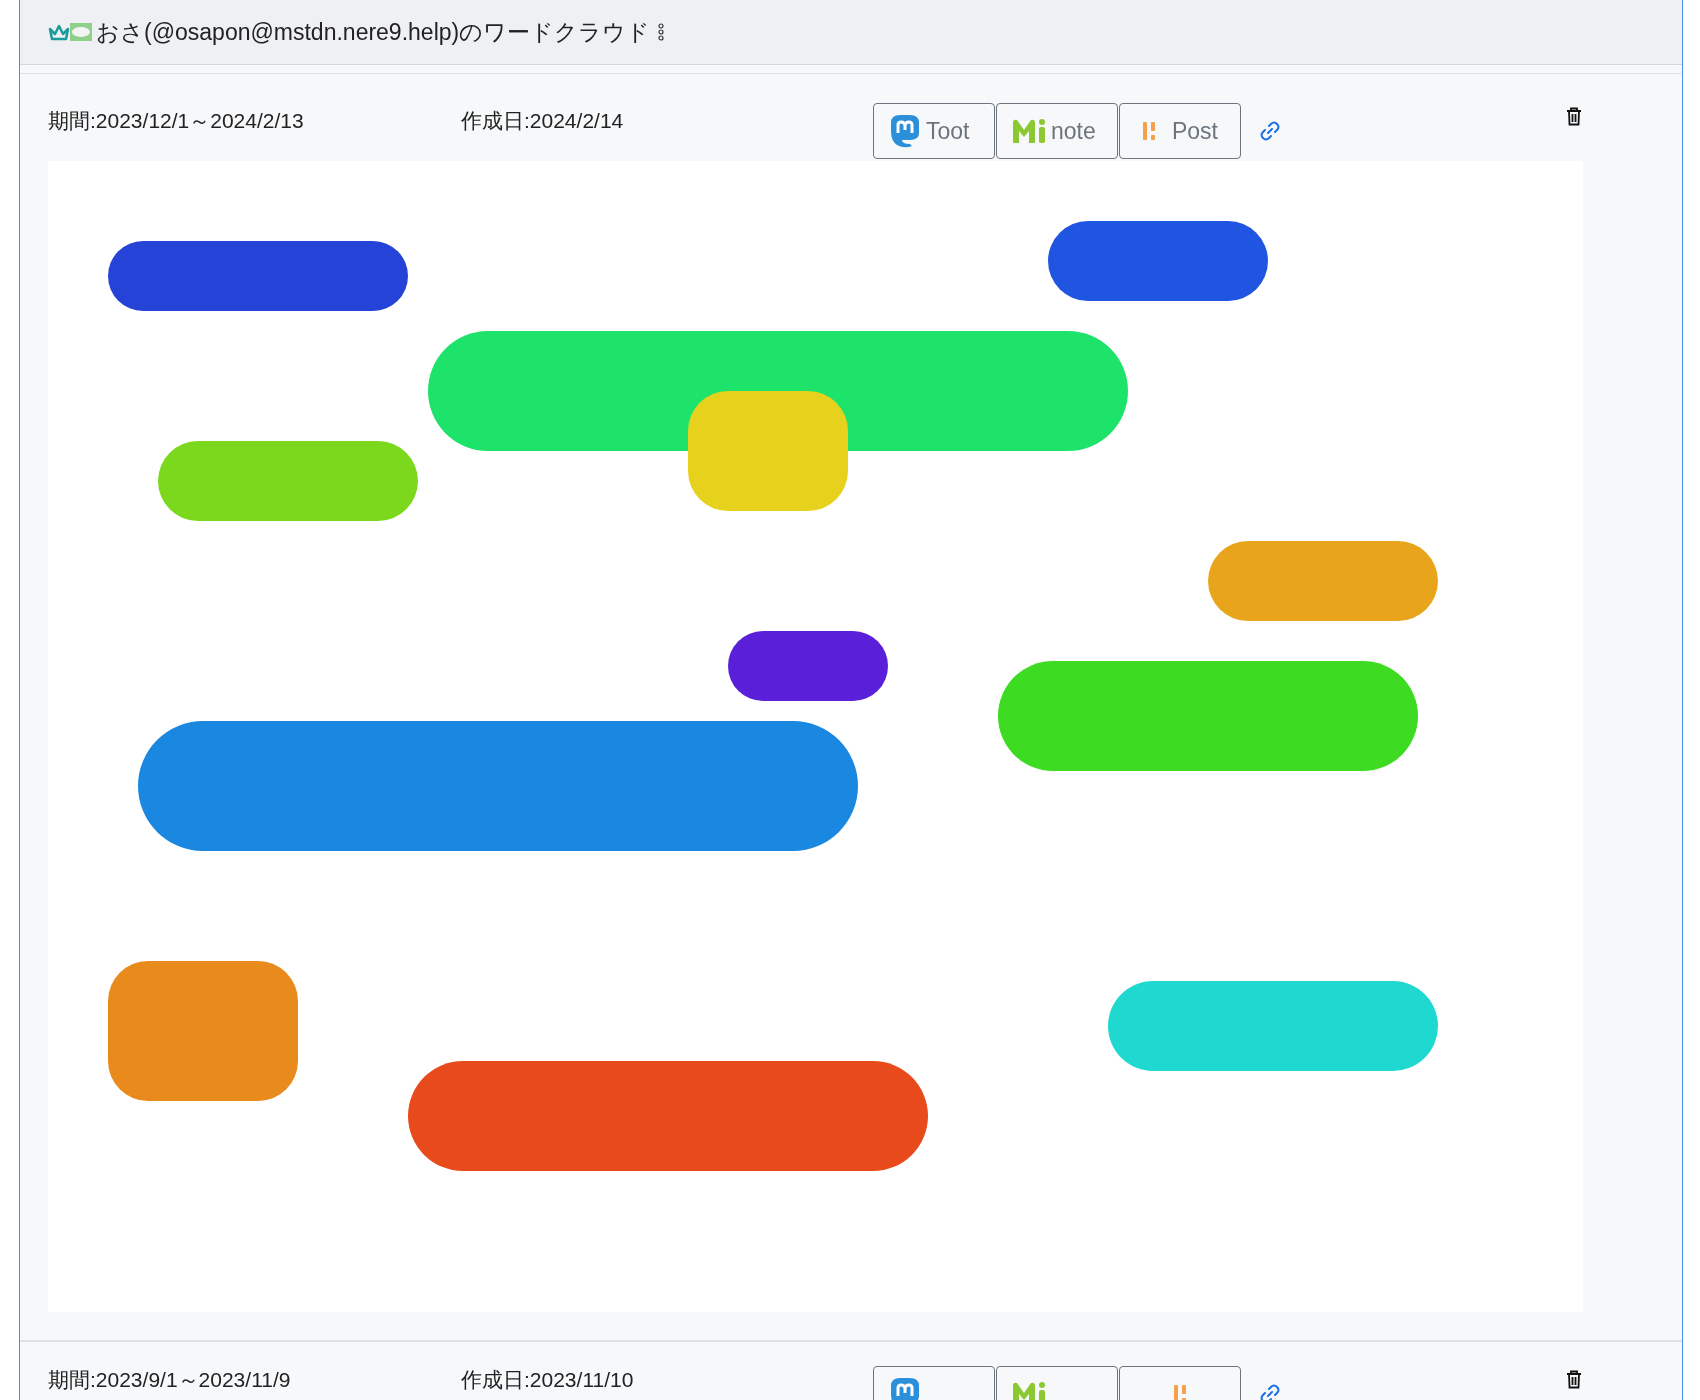 This screenshot has width=1700, height=1400. Describe the element at coordinates (1180, 131) in the screenshot. I see `share-button: Post` at that location.